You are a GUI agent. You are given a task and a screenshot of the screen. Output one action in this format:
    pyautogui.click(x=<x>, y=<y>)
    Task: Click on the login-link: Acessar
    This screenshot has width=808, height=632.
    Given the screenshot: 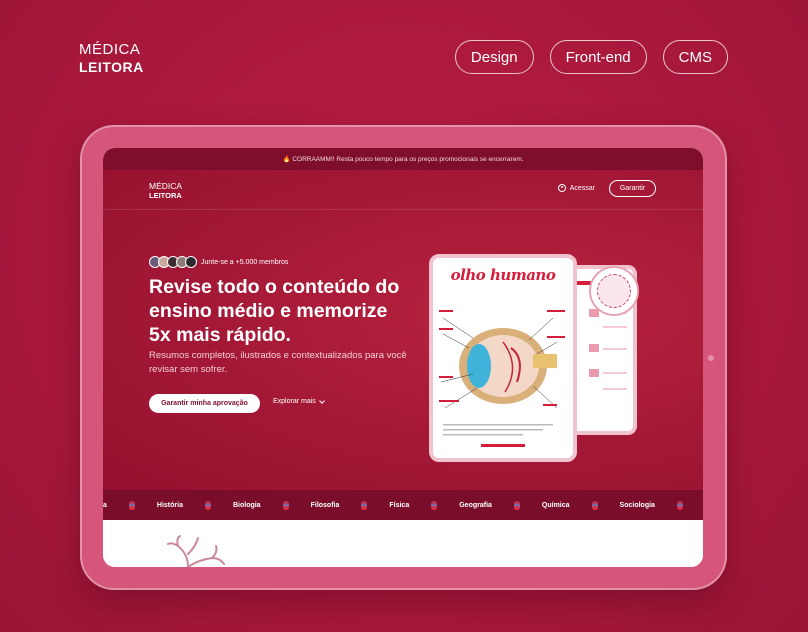 What is the action you would take?
    pyautogui.click(x=576, y=188)
    